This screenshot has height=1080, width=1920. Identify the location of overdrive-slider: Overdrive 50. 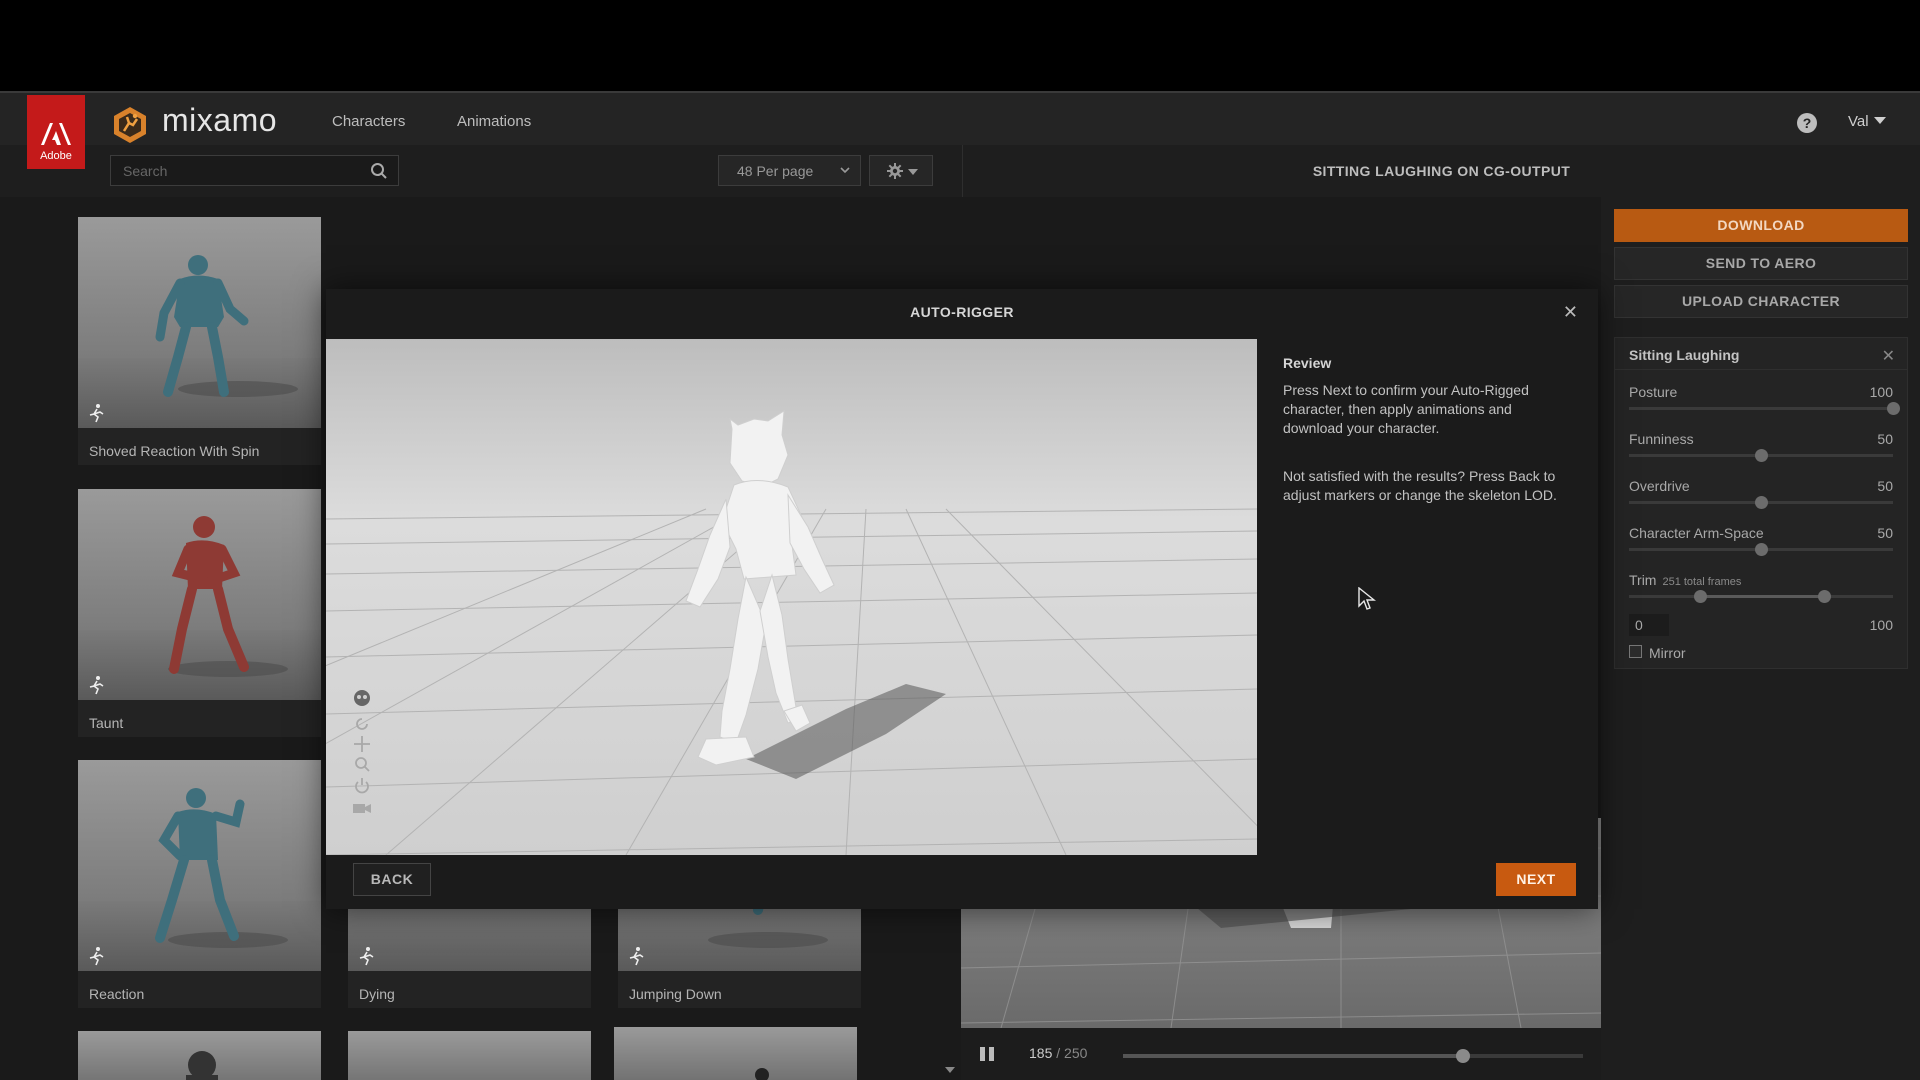
(1761, 498).